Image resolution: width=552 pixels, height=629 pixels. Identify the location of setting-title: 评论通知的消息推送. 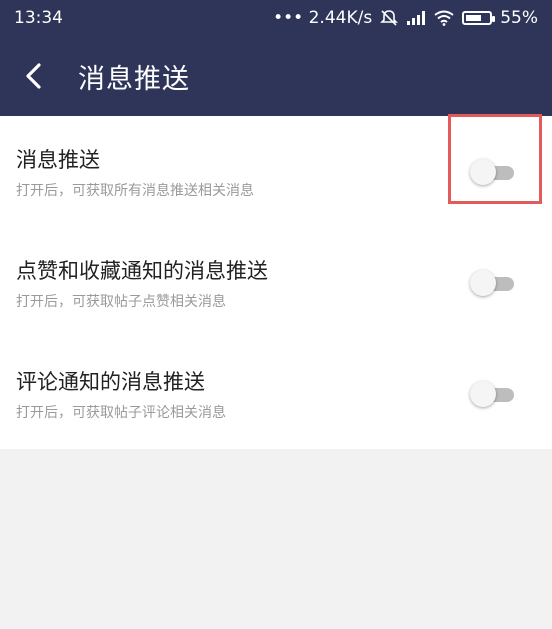
(110, 382).